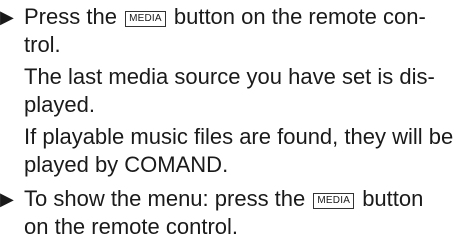  Describe the element at coordinates (131, 226) in the screenshot. I see `step-2-line-2: on the remote control.` at that location.